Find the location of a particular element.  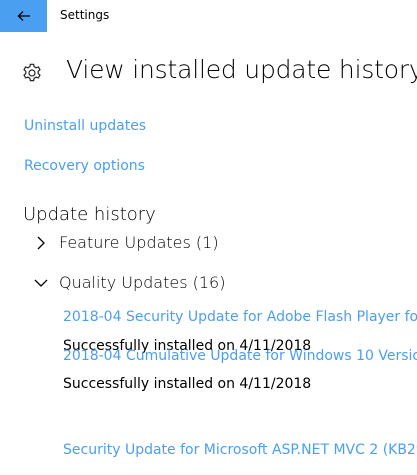

update-history-heading: Update history is located at coordinates (89, 214).